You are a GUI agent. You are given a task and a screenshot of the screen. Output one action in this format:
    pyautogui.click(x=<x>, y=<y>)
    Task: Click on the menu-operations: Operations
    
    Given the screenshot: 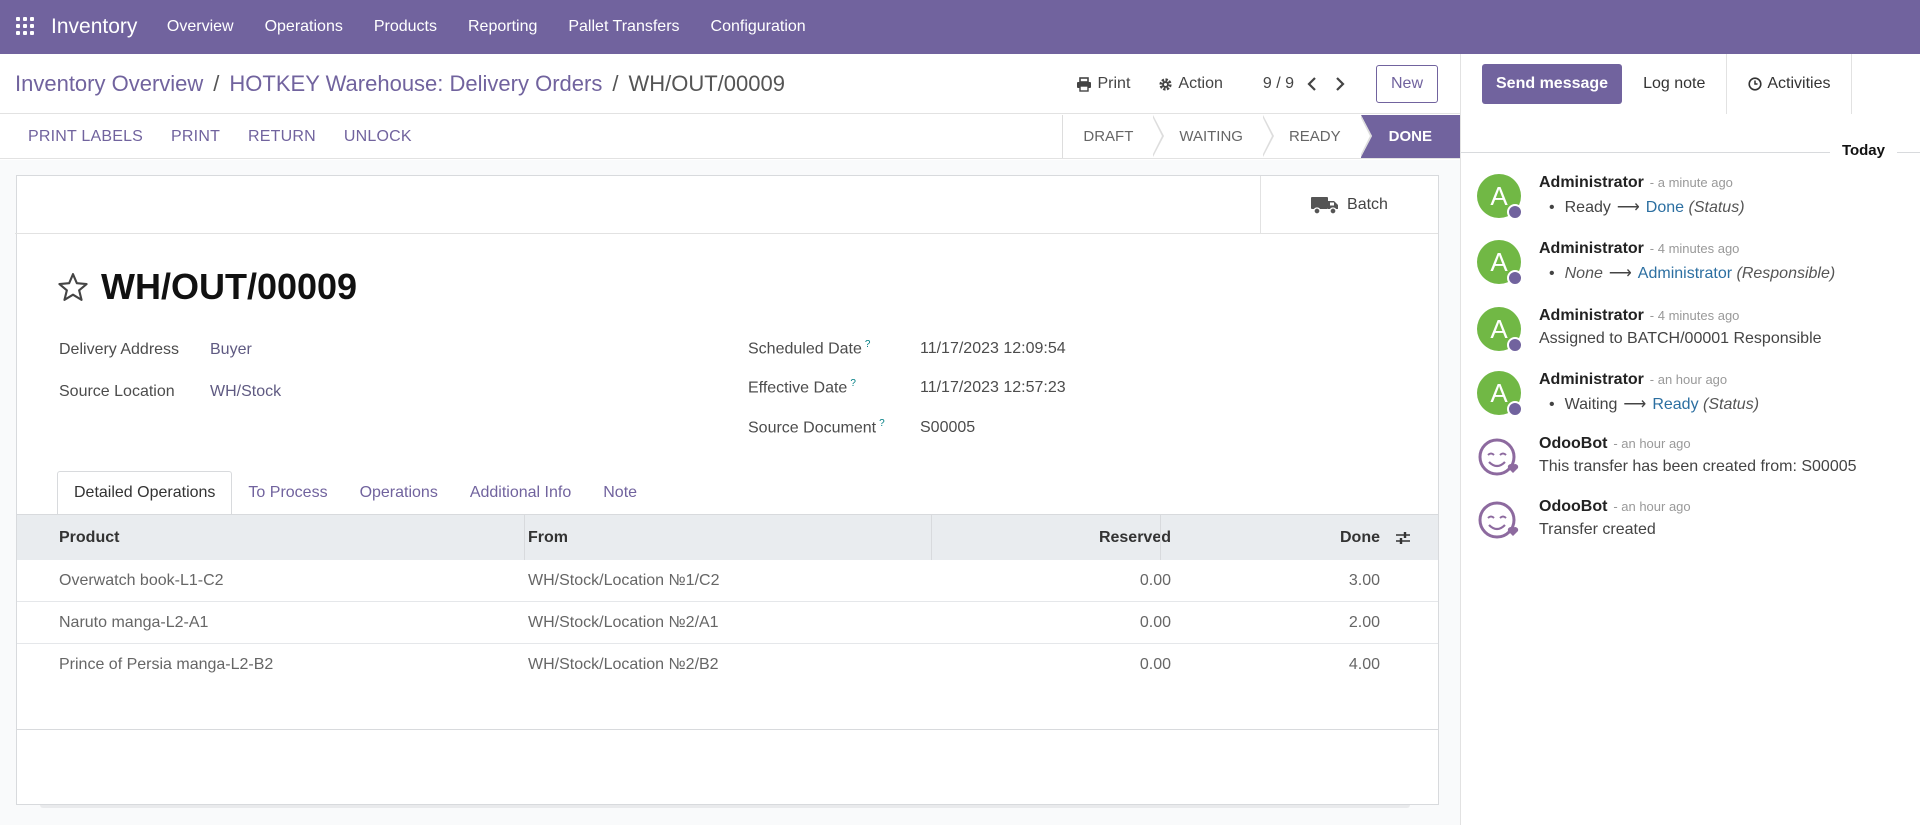 What is the action you would take?
    pyautogui.click(x=303, y=27)
    